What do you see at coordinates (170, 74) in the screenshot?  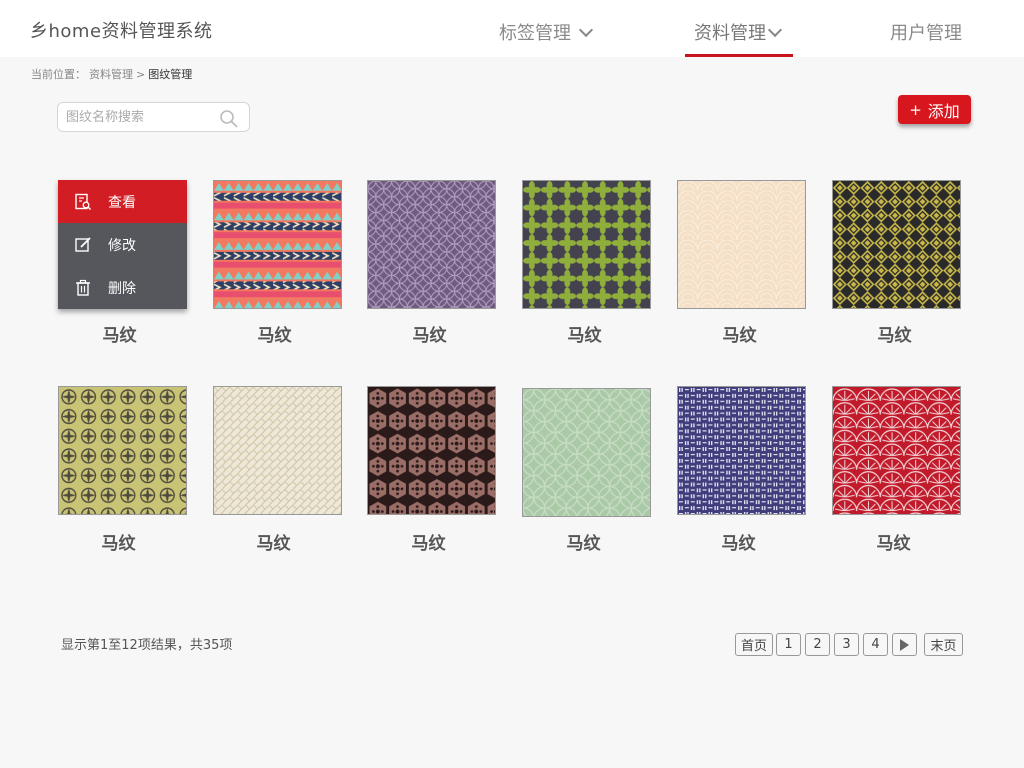 I see `breadcrumb-current: 图纹管理` at bounding box center [170, 74].